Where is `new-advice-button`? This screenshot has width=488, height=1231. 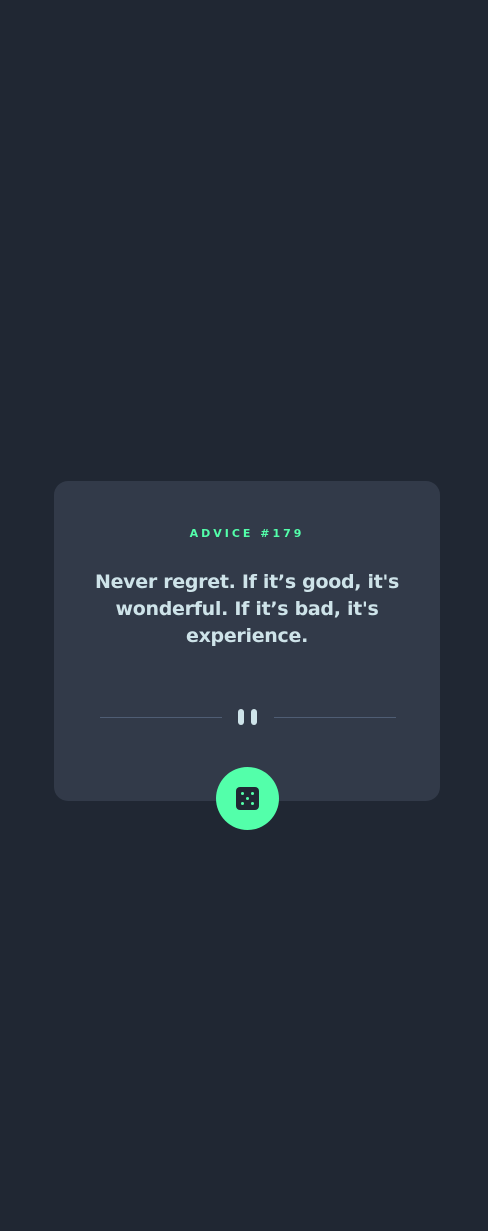
new-advice-button is located at coordinates (247, 798).